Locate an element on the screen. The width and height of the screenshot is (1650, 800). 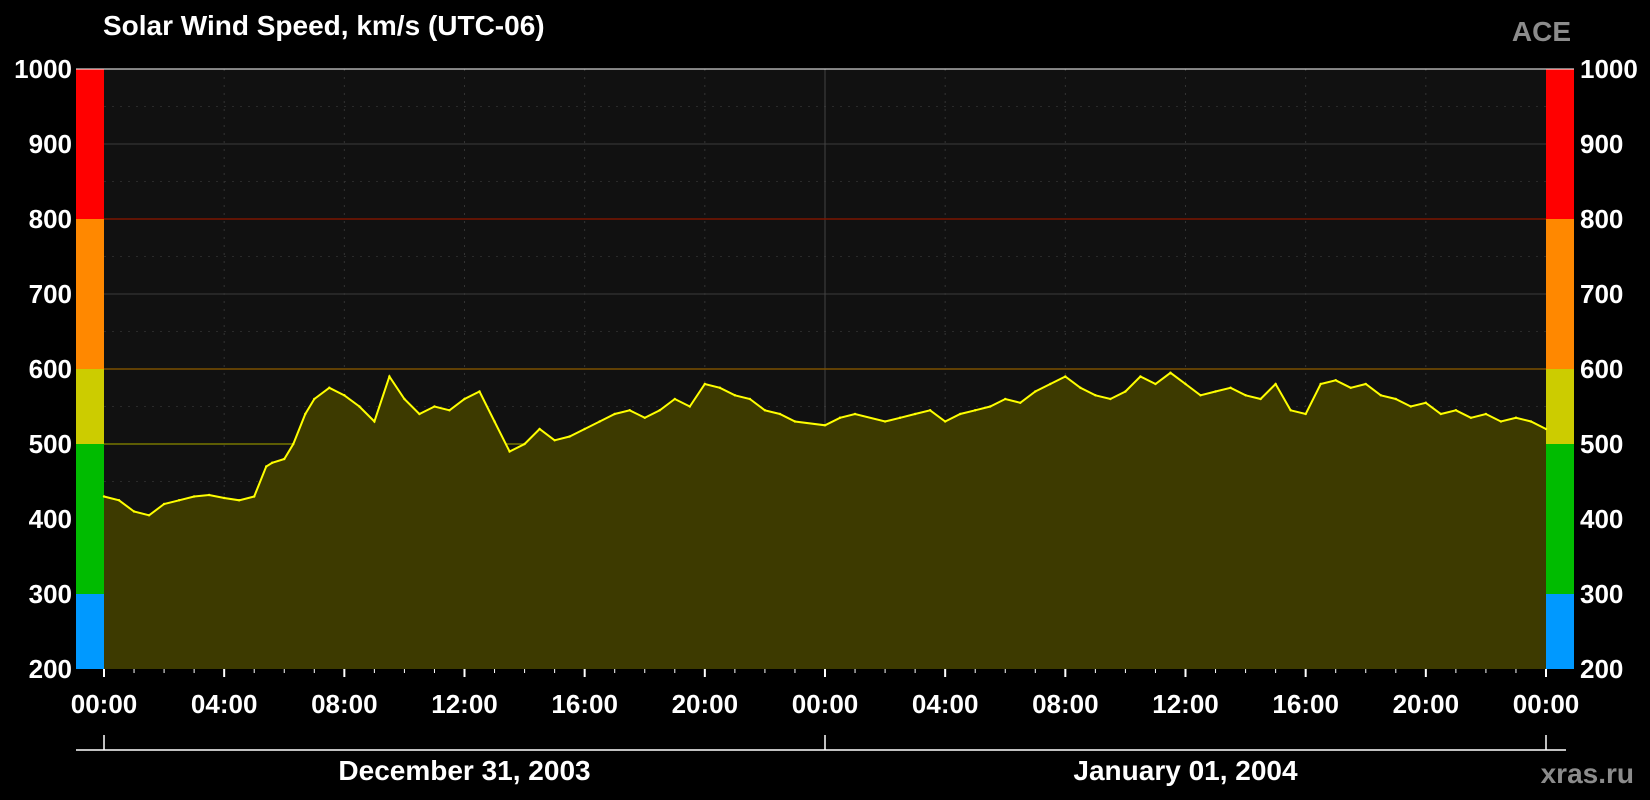
date-label: January 01, 2004 is located at coordinates (1185, 770).